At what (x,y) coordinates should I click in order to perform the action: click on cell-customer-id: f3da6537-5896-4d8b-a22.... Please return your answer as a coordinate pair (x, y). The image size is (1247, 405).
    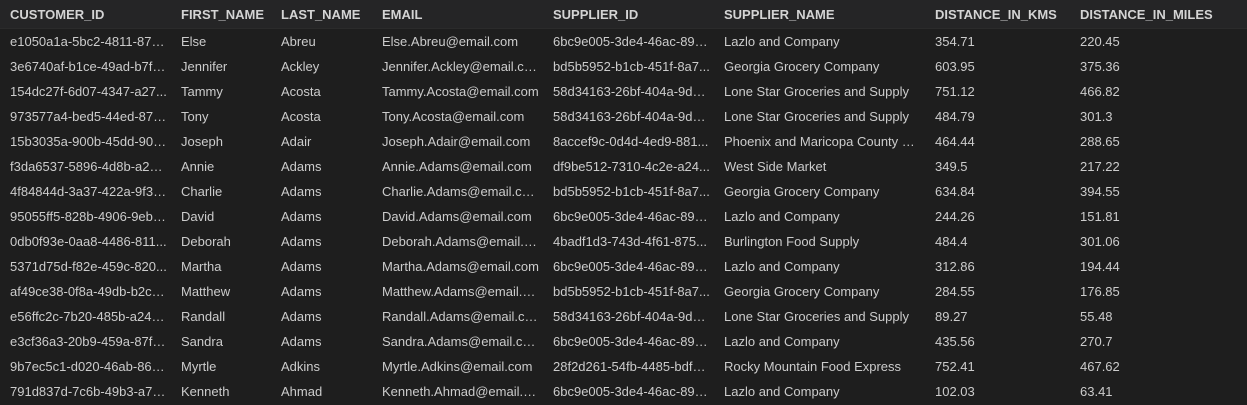
    Looking at the image, I should click on (85, 166).